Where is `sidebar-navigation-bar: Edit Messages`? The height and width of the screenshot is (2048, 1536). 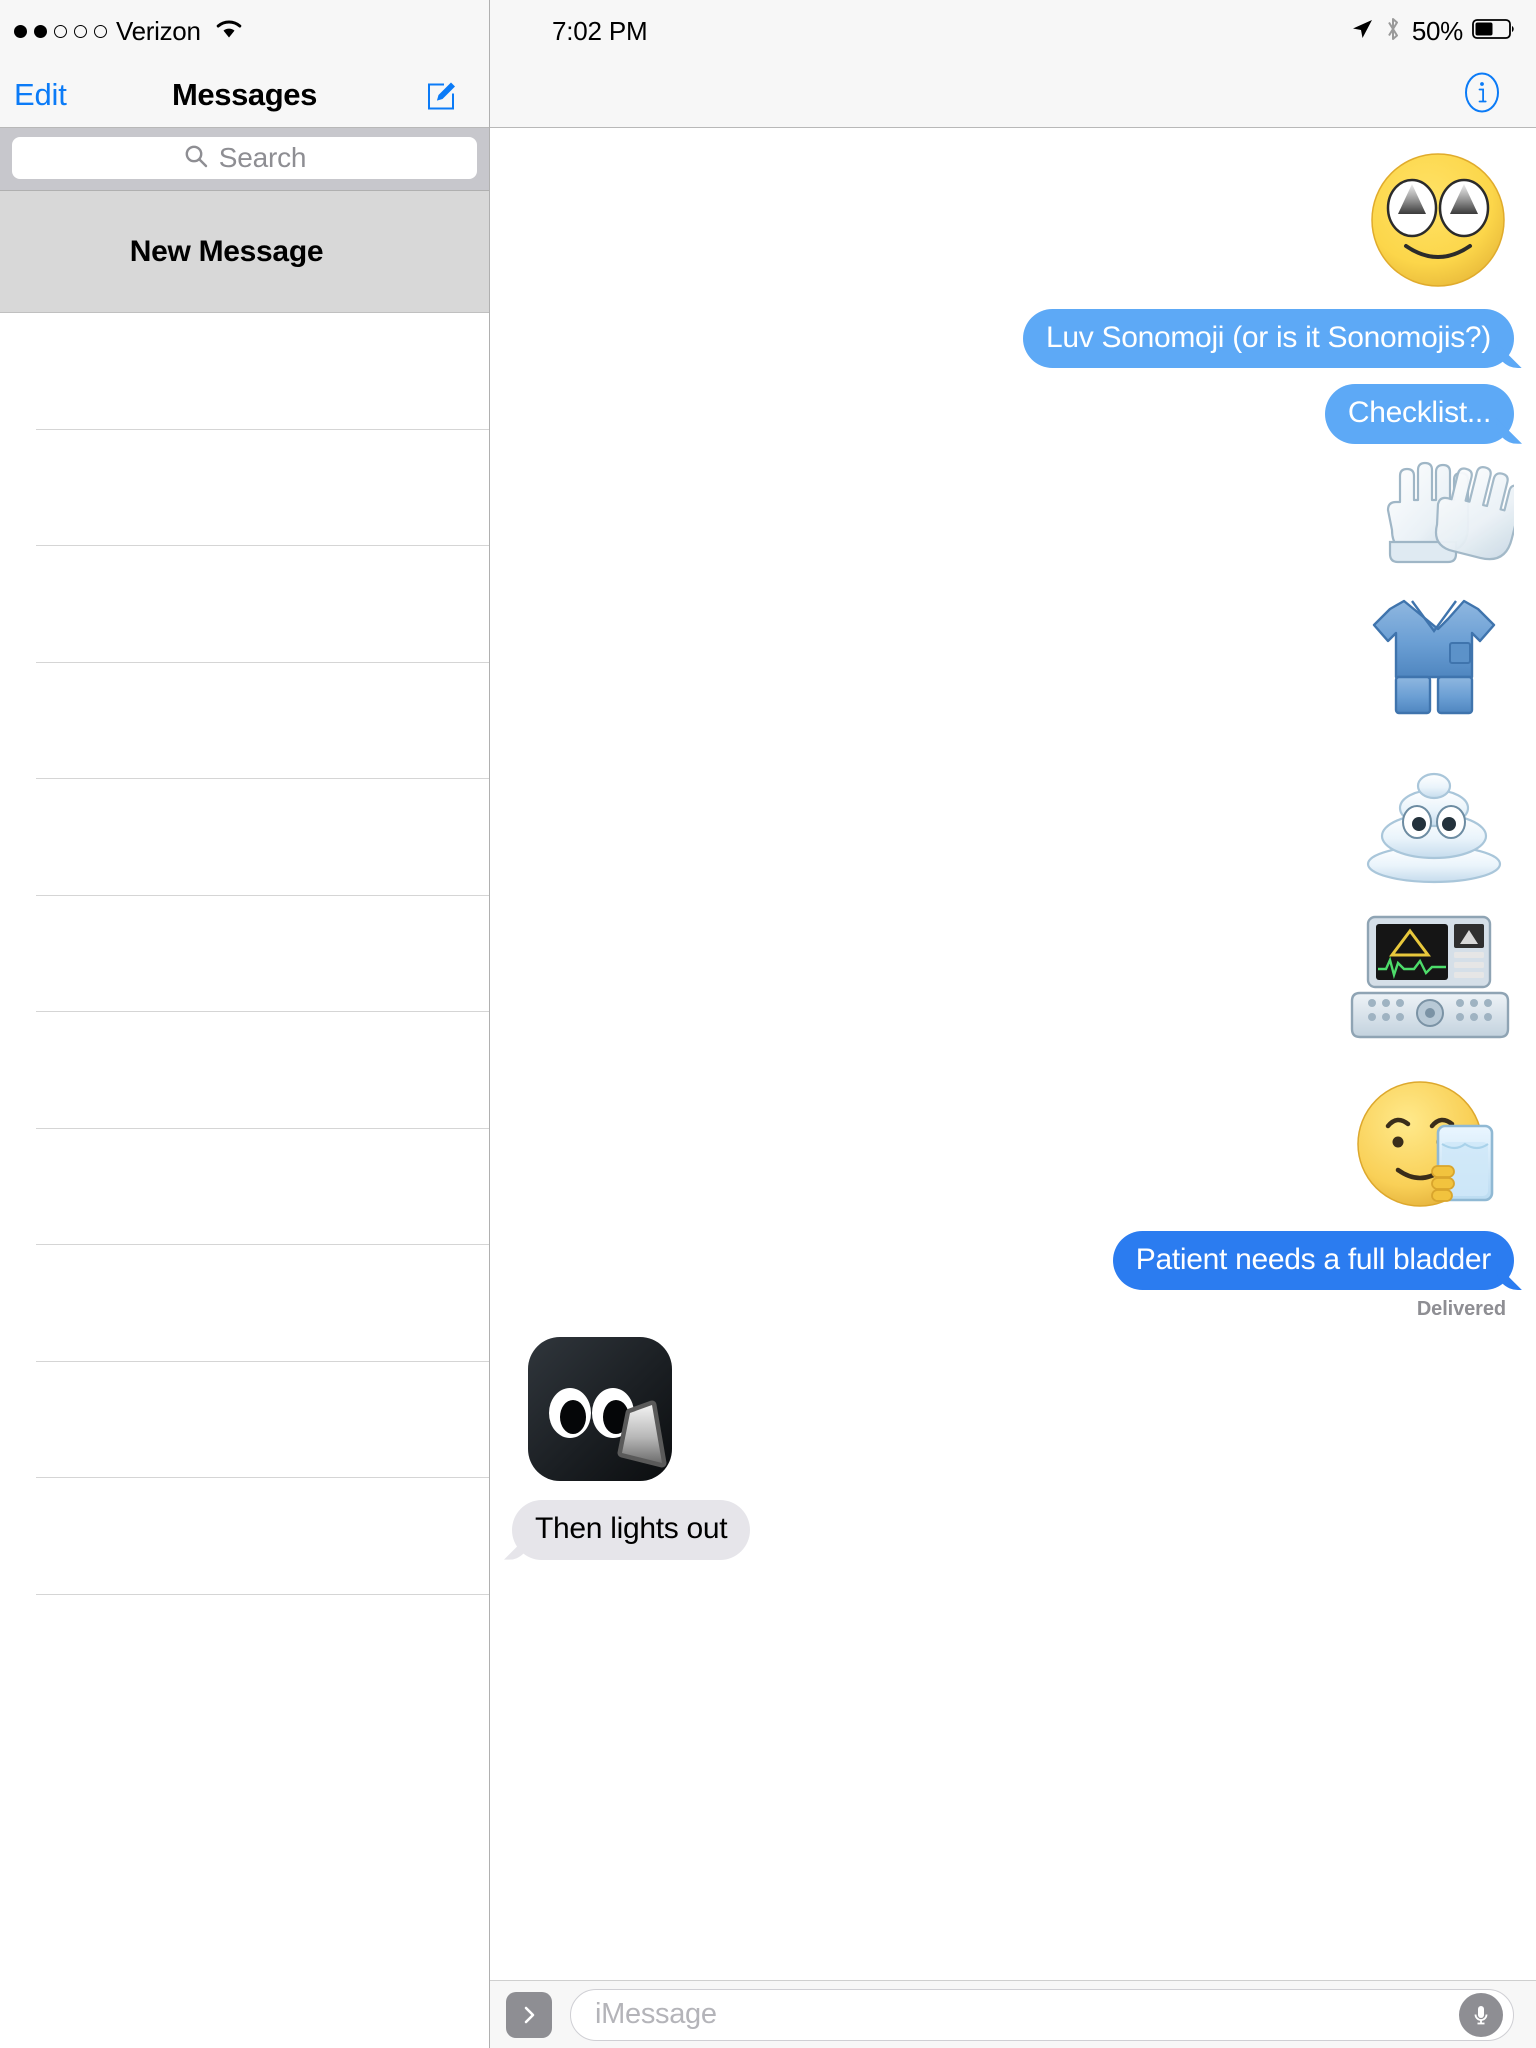
sidebar-navigation-bar: Edit Messages is located at coordinates (244, 95).